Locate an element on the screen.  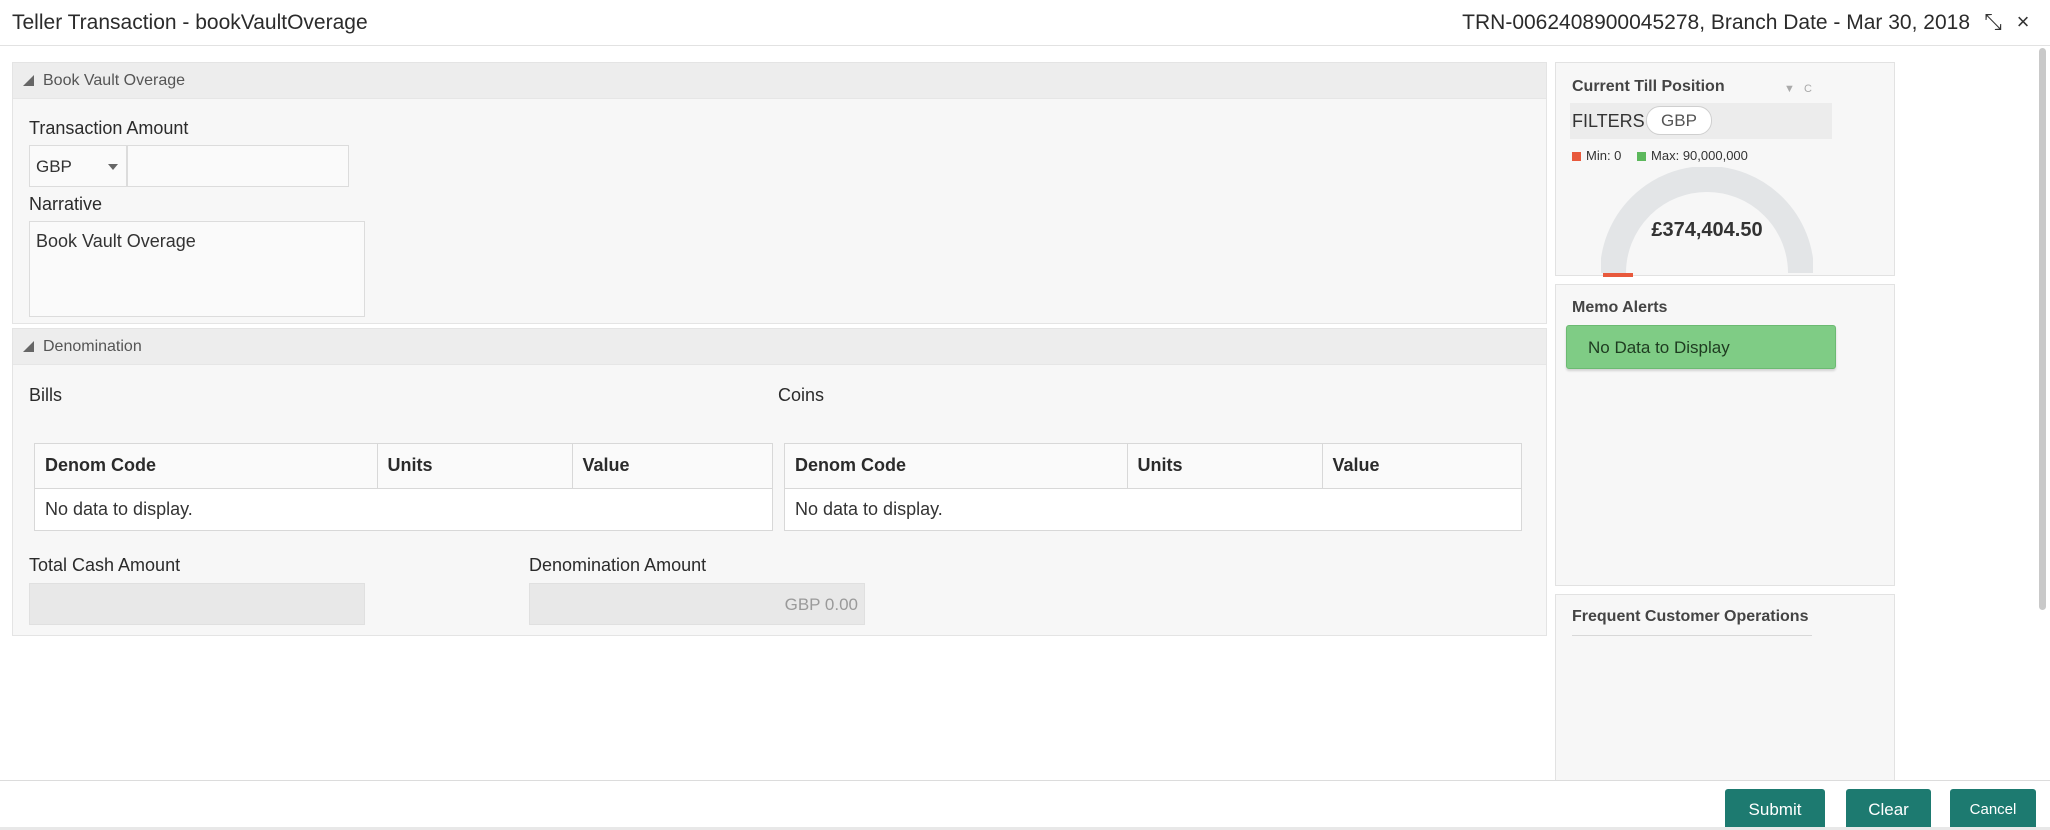
bills-col-value: Value is located at coordinates (672, 466).